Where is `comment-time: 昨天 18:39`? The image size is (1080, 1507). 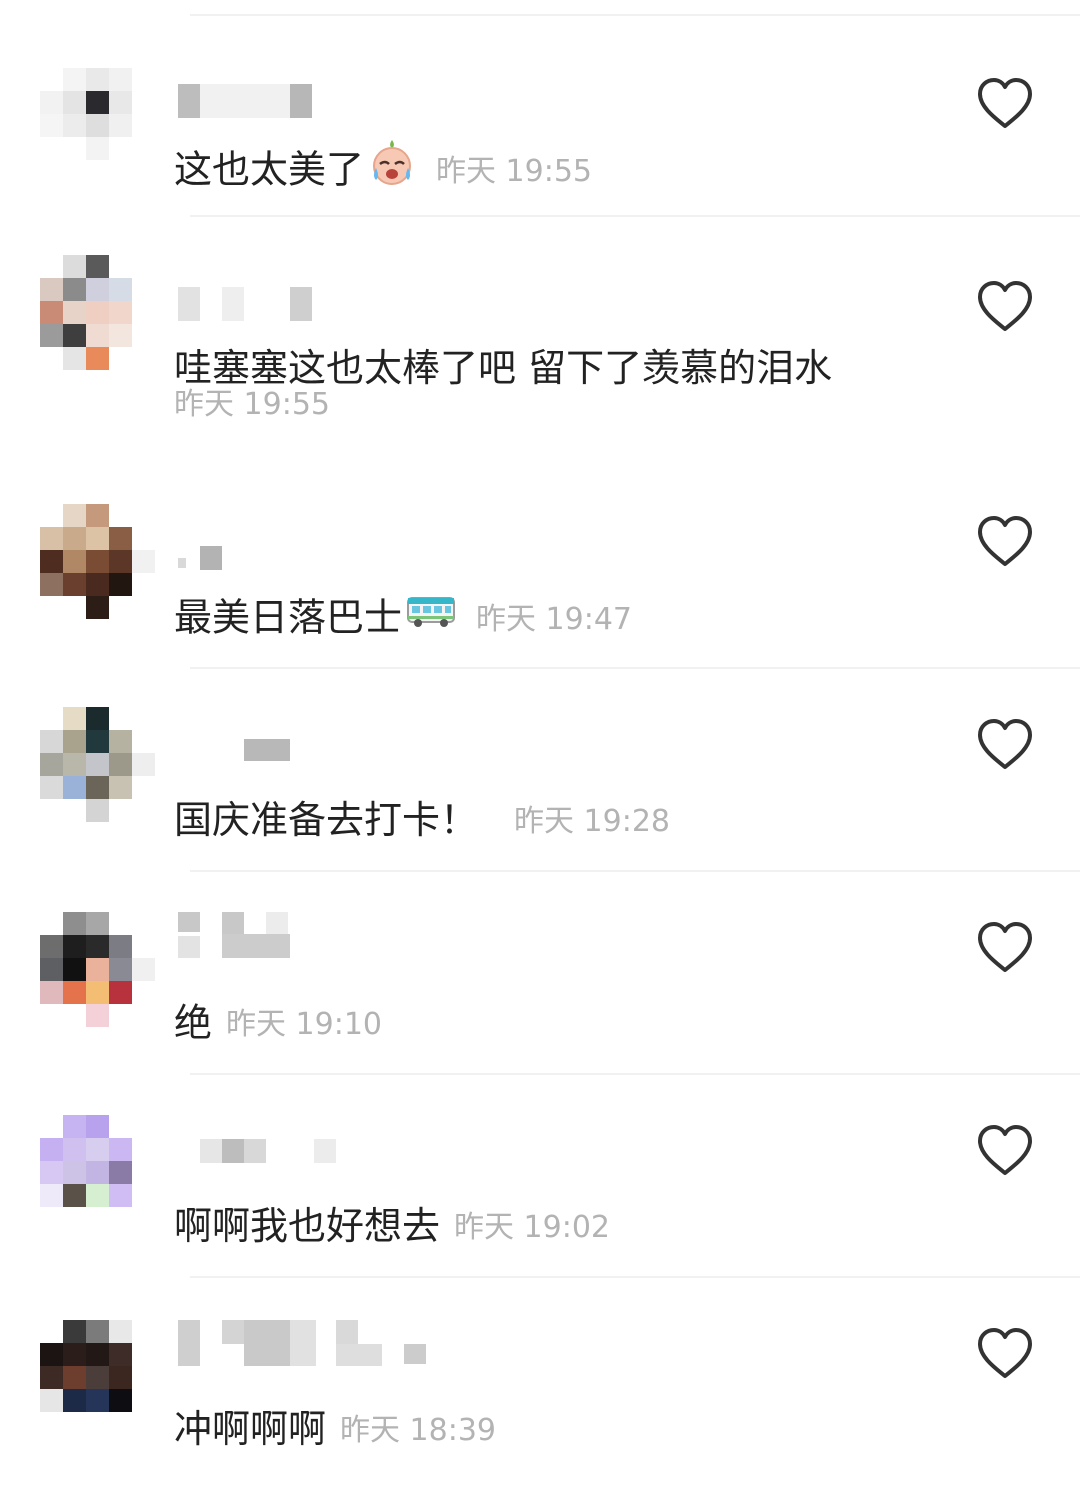 comment-time: 昨天 18:39 is located at coordinates (418, 1430).